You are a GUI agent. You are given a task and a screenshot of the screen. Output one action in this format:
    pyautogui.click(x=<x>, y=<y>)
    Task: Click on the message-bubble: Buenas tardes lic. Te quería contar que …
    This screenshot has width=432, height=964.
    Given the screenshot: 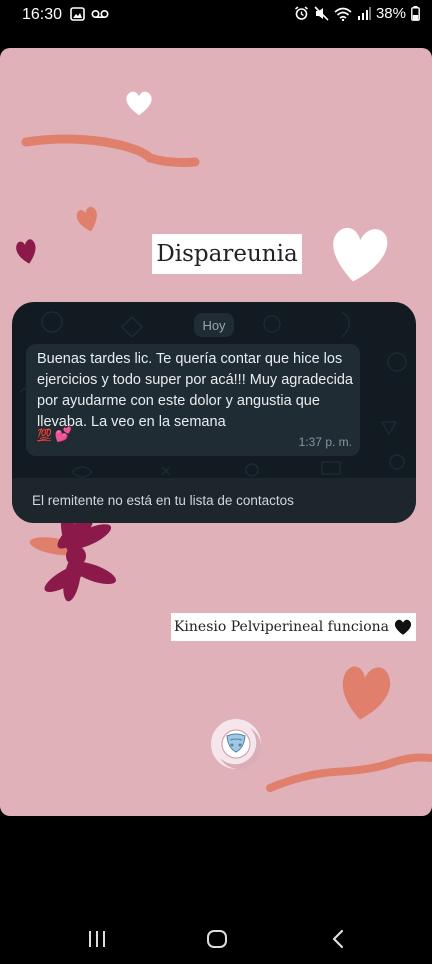 What is the action you would take?
    pyautogui.click(x=193, y=400)
    